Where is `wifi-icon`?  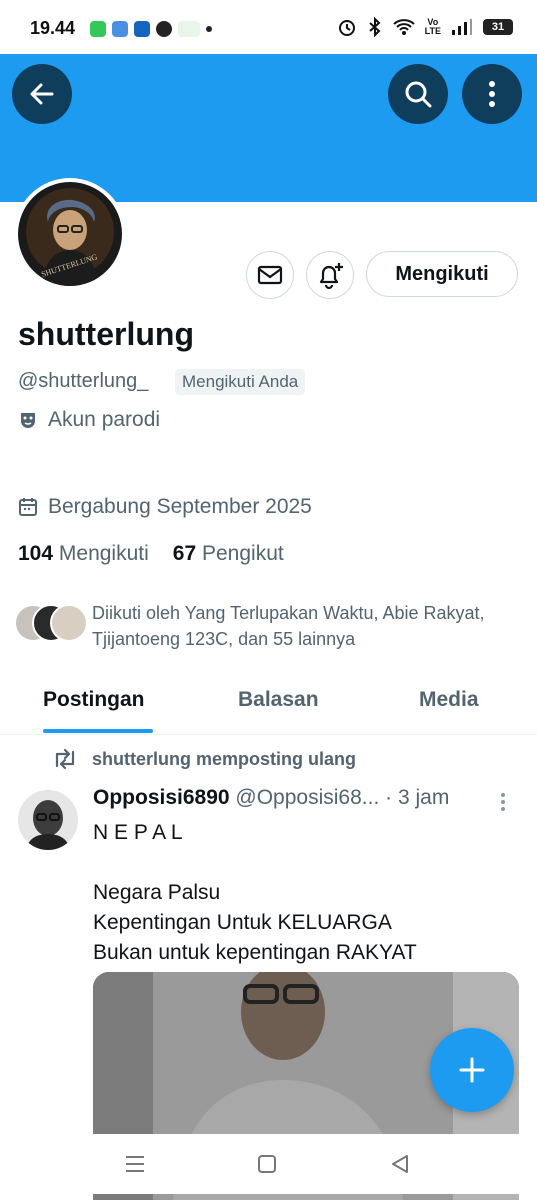
wifi-icon is located at coordinates (403, 27).